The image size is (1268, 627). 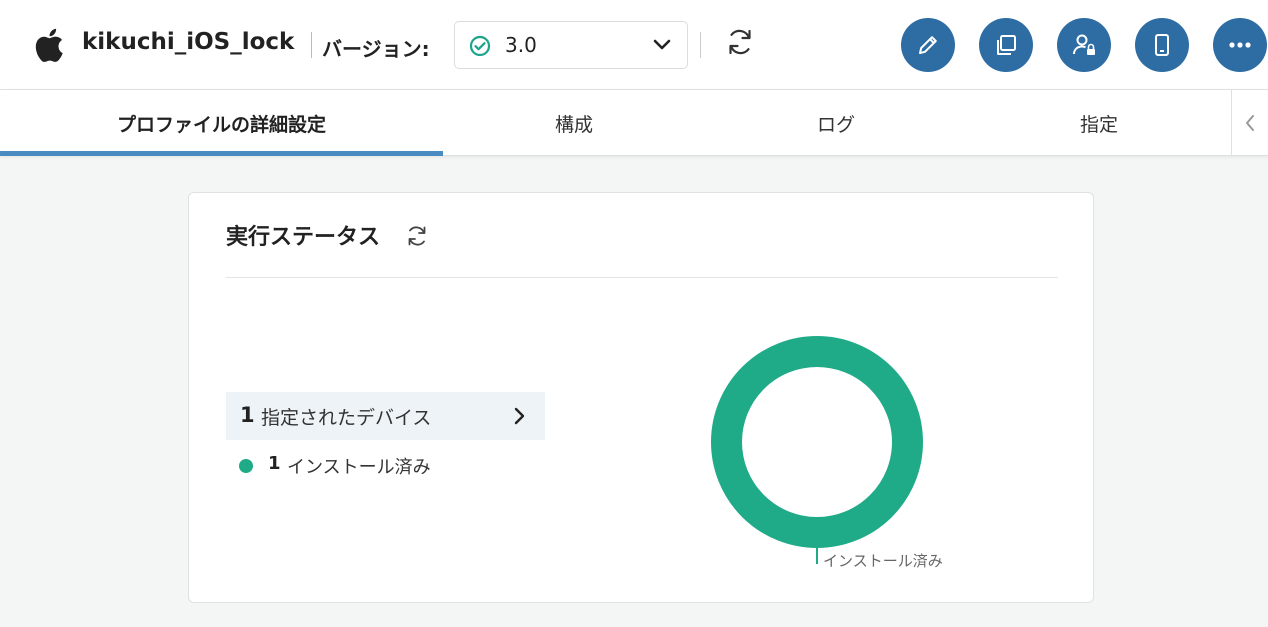 I want to click on version-value: 3.0, so click(x=521, y=45).